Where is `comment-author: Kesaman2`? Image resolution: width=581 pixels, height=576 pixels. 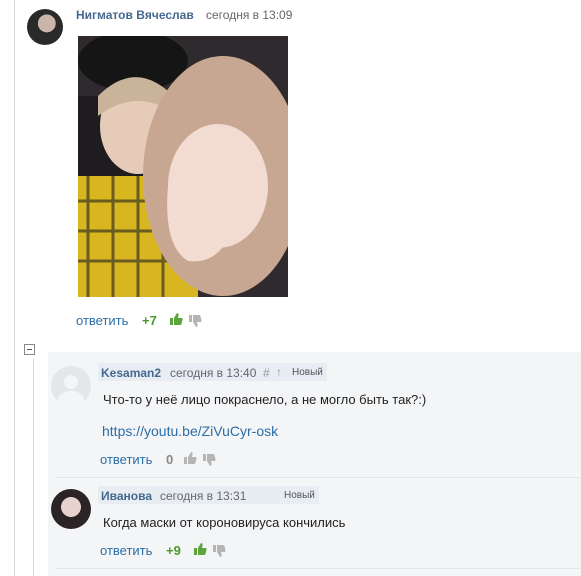 comment-author: Kesaman2 is located at coordinates (131, 373).